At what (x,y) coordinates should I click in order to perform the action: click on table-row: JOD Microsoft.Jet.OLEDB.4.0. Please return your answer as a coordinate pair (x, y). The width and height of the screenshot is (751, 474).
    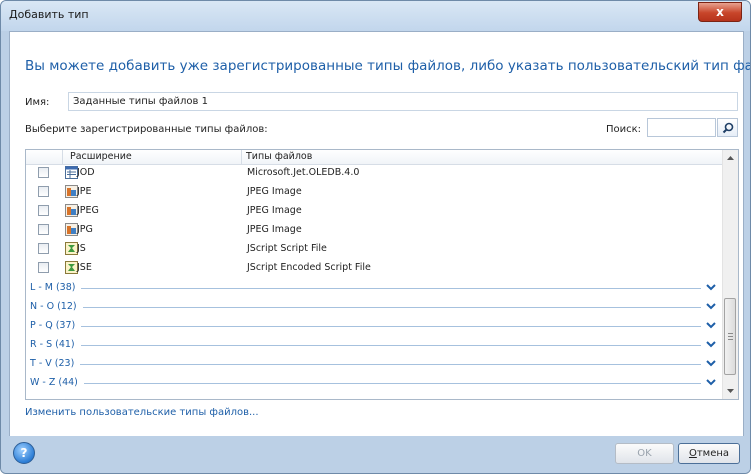
    Looking at the image, I should click on (374, 173).